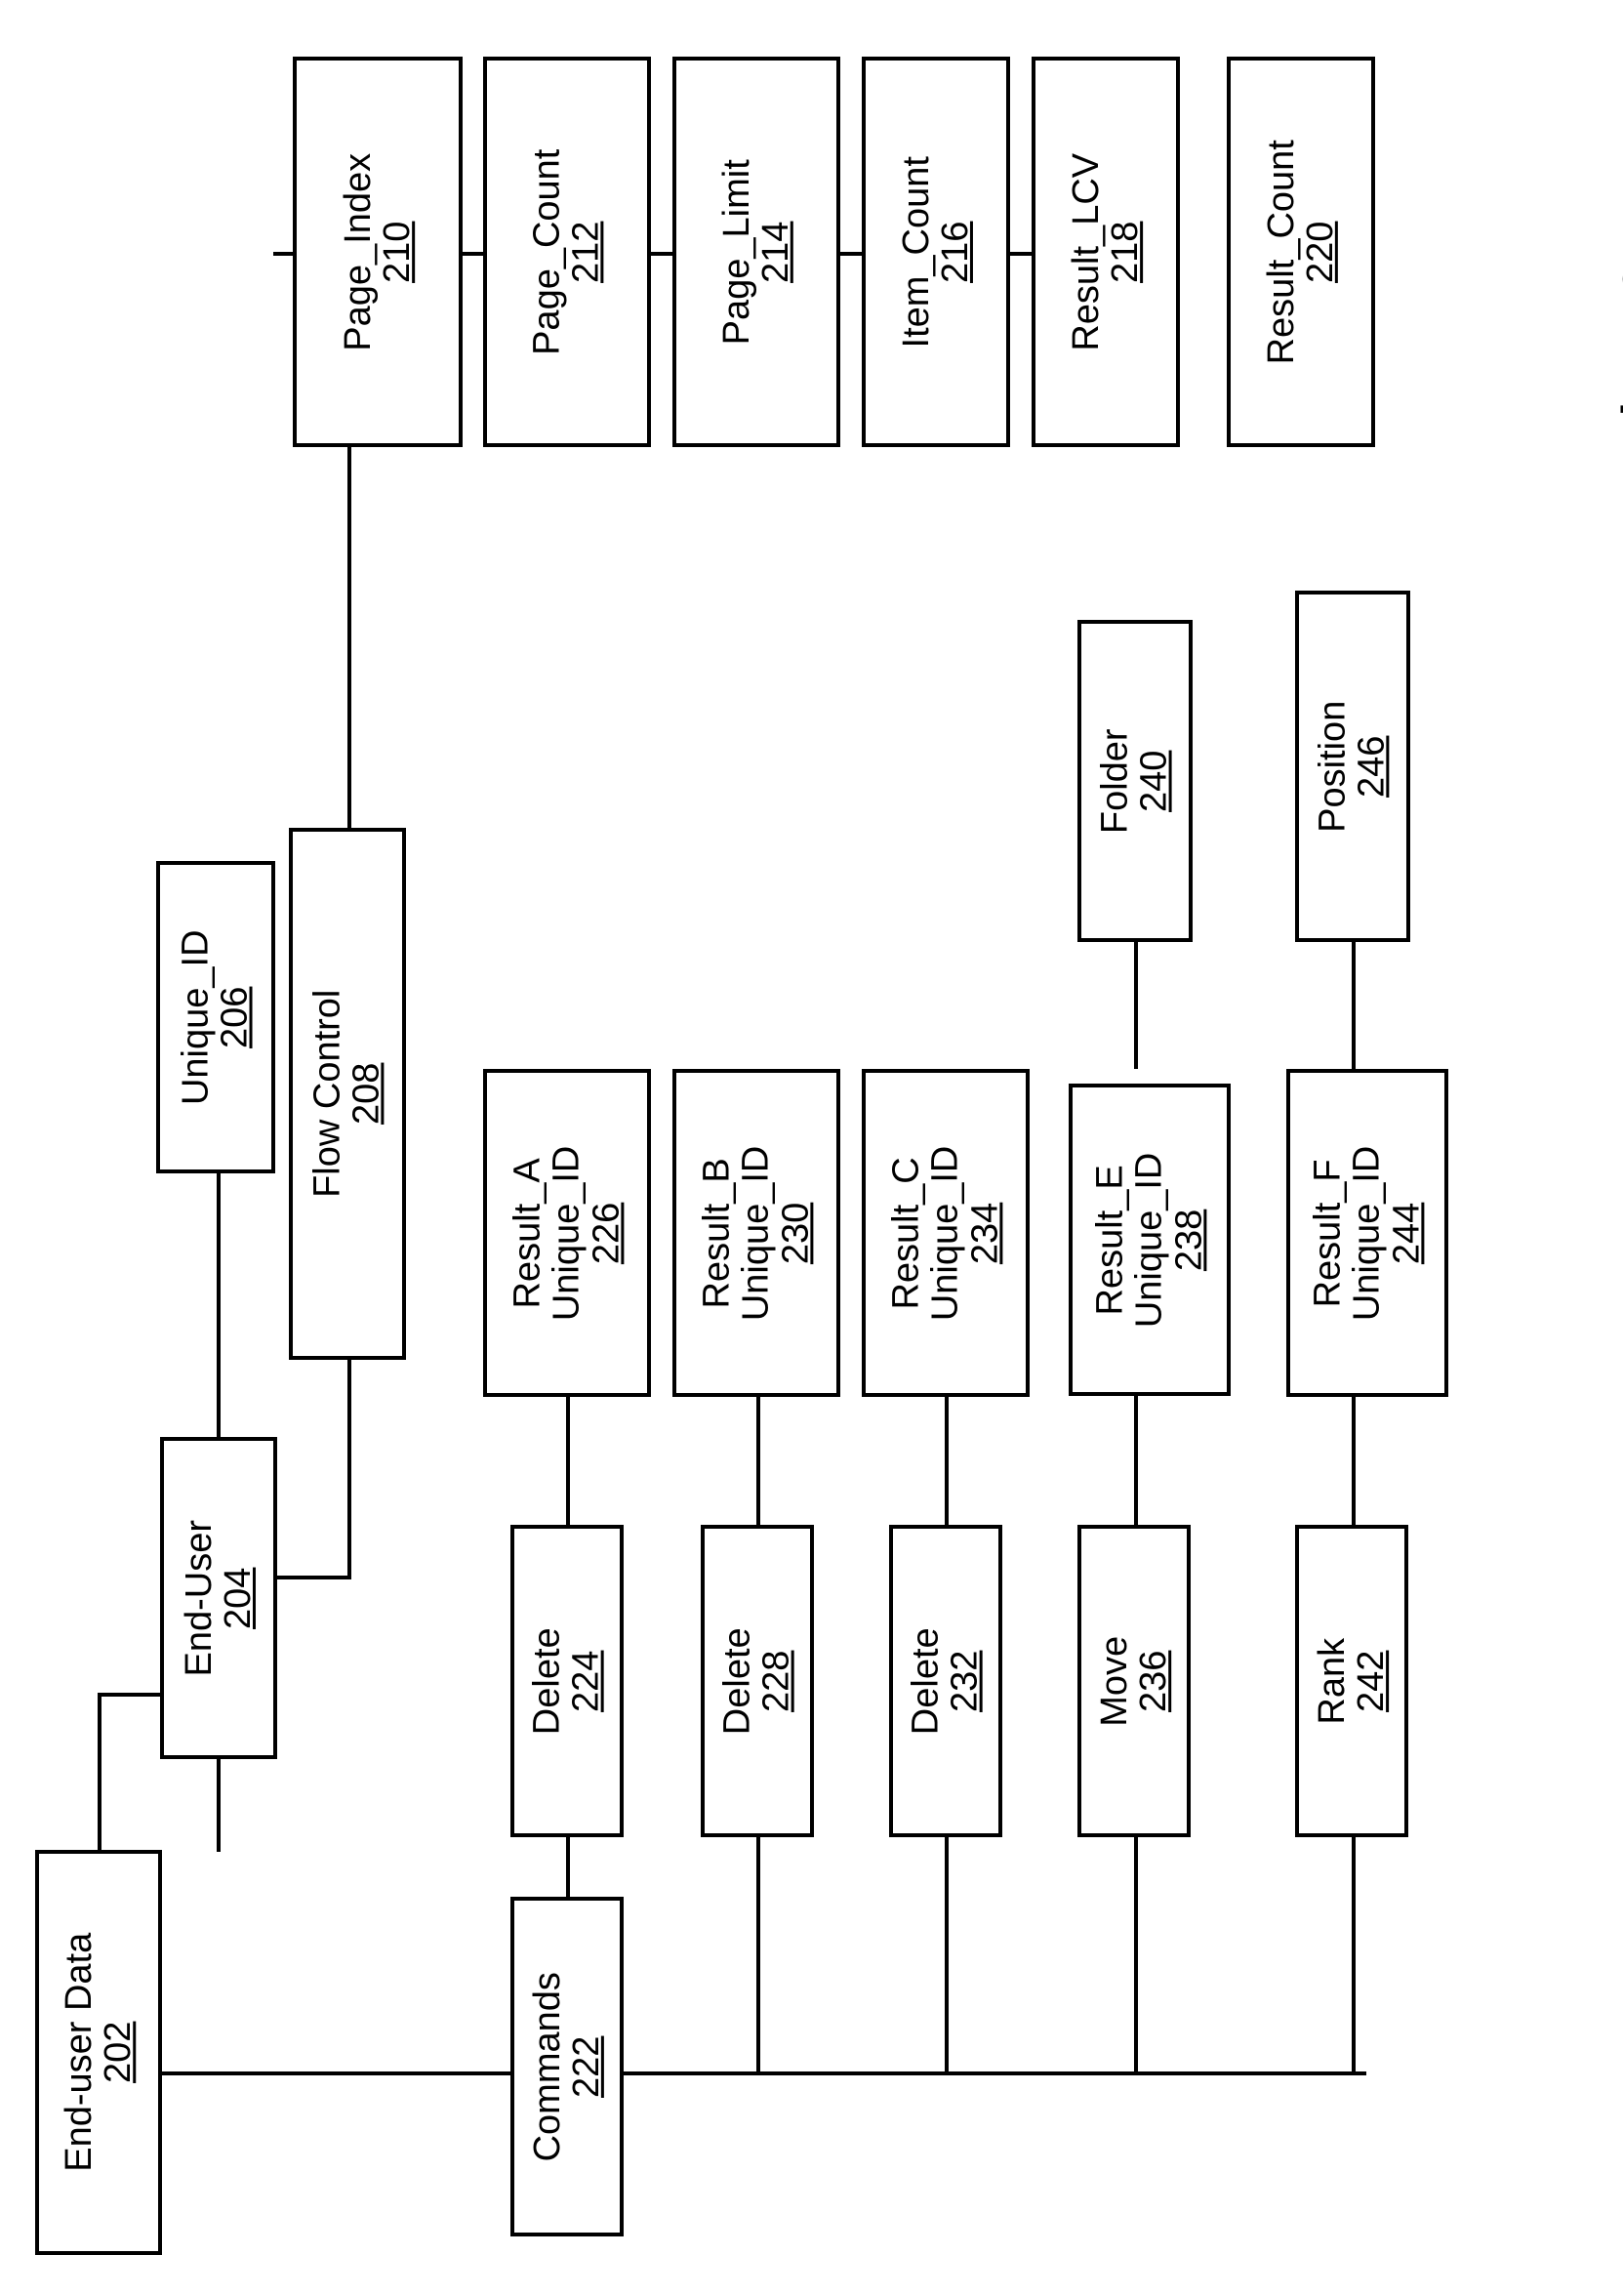  I want to click on node-folder-240-label: Folder 240, so click(1135, 781).